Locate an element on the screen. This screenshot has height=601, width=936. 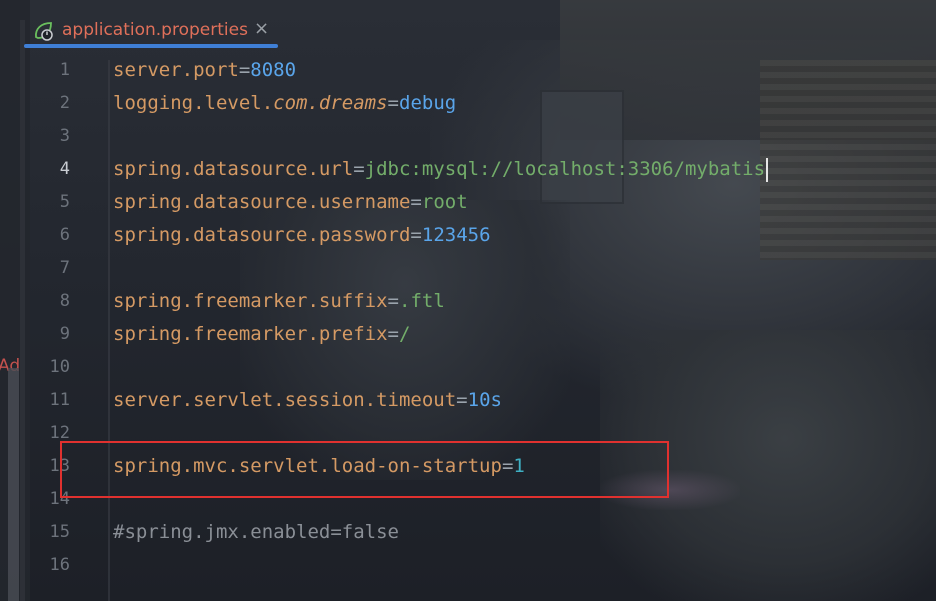
code-text: logging.level.com.dreams=debug is located at coordinates (284, 103).